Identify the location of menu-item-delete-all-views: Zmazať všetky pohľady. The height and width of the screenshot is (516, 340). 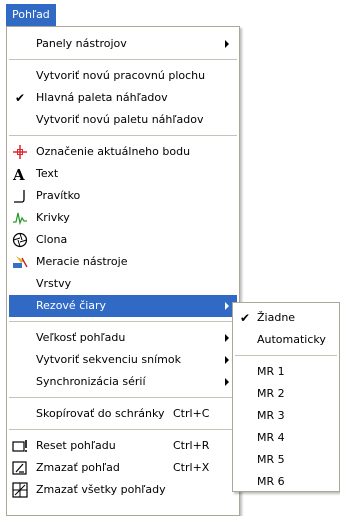
(123, 490).